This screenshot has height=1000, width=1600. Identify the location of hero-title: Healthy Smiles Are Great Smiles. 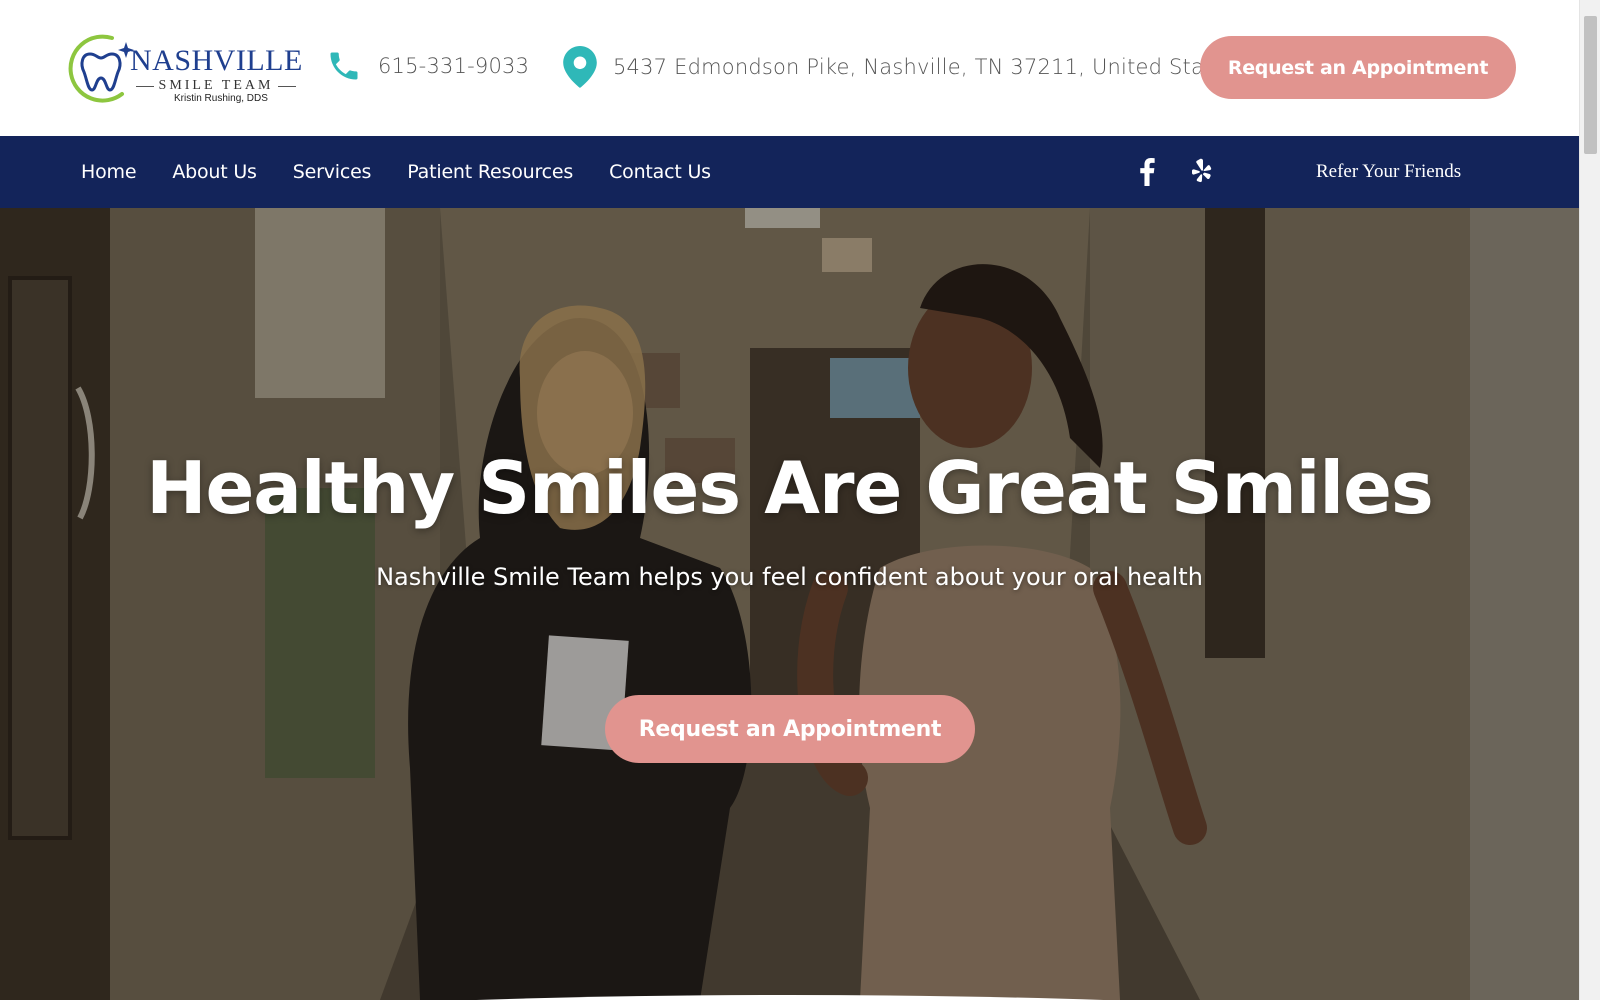
(790, 488).